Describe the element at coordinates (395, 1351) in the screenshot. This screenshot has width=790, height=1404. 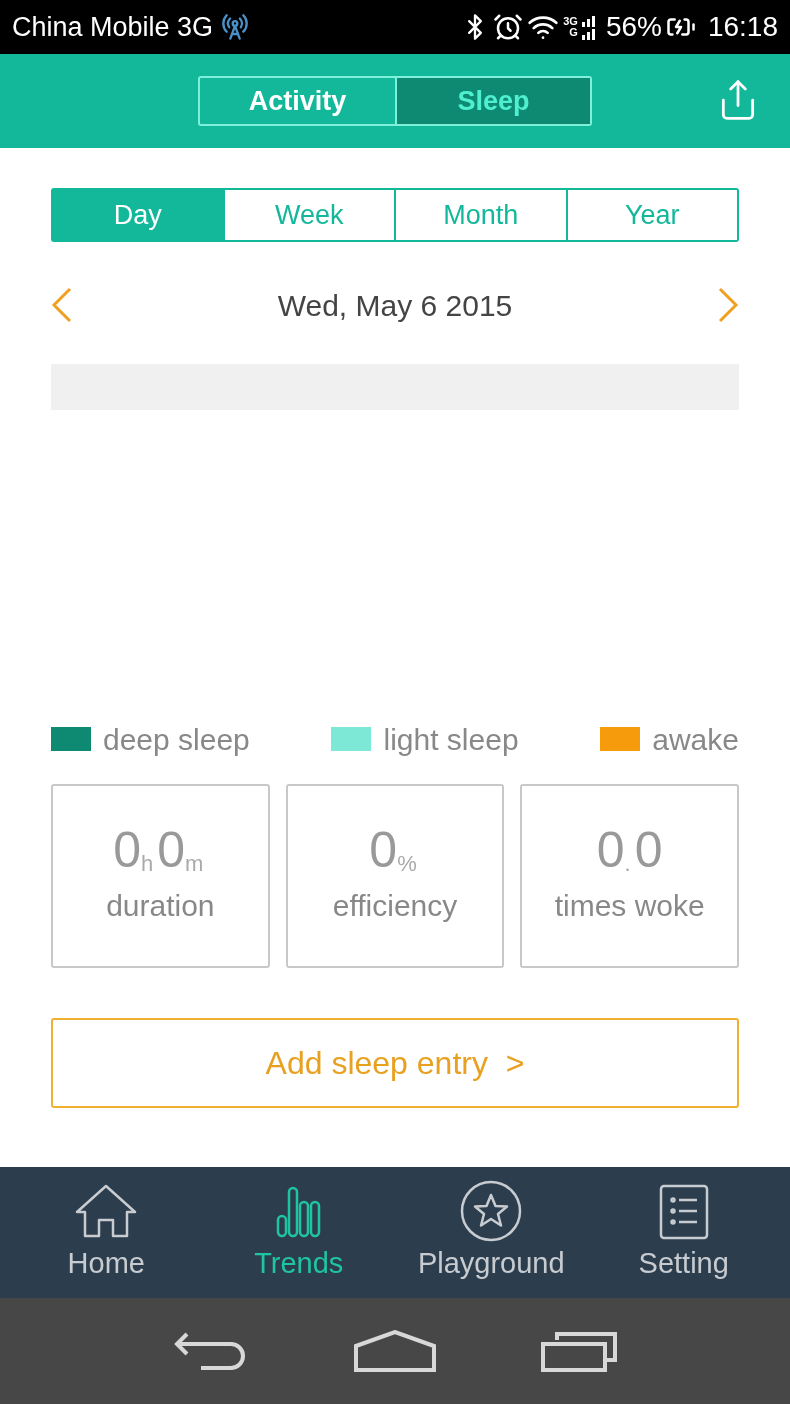
I see `home-icon` at that location.